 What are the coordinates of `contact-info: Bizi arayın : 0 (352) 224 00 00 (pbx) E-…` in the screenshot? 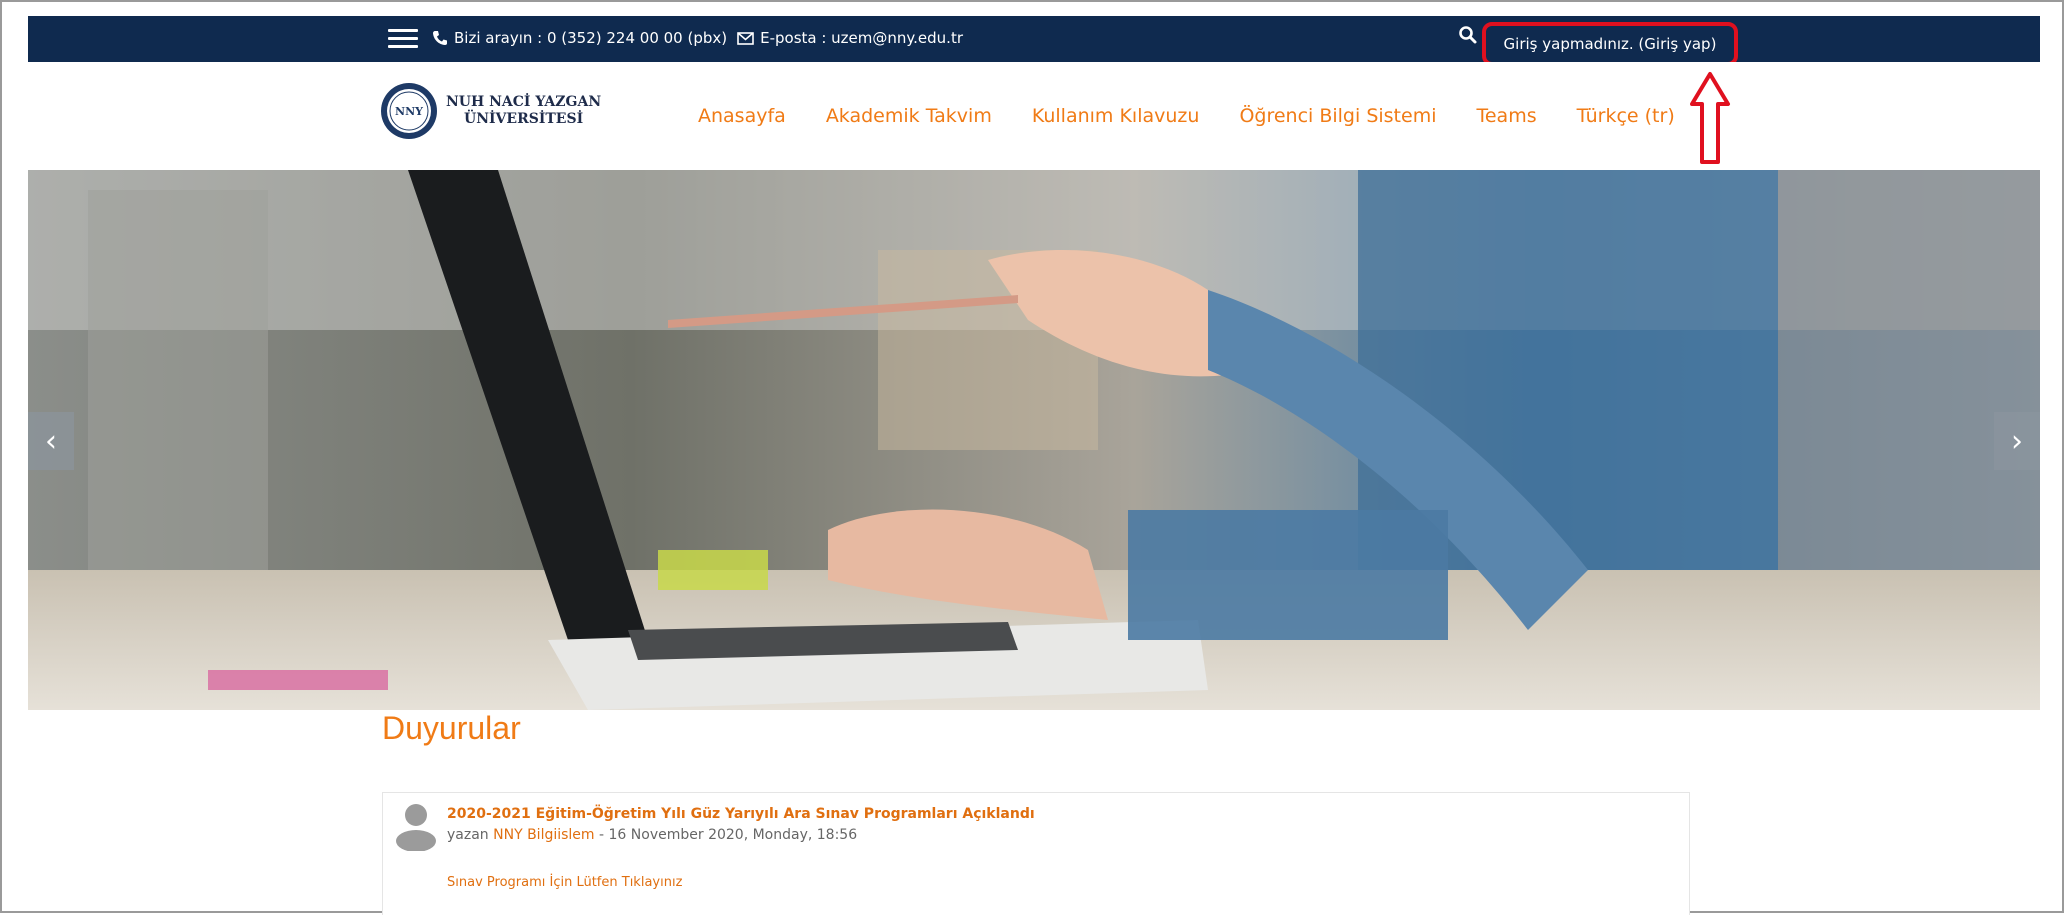 It's located at (697, 38).